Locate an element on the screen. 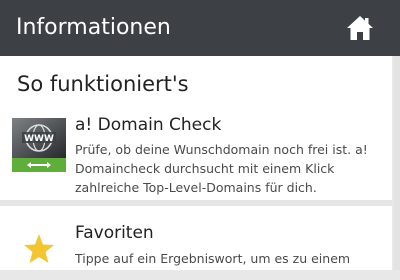  scrollbar is located at coordinates (397, 163).